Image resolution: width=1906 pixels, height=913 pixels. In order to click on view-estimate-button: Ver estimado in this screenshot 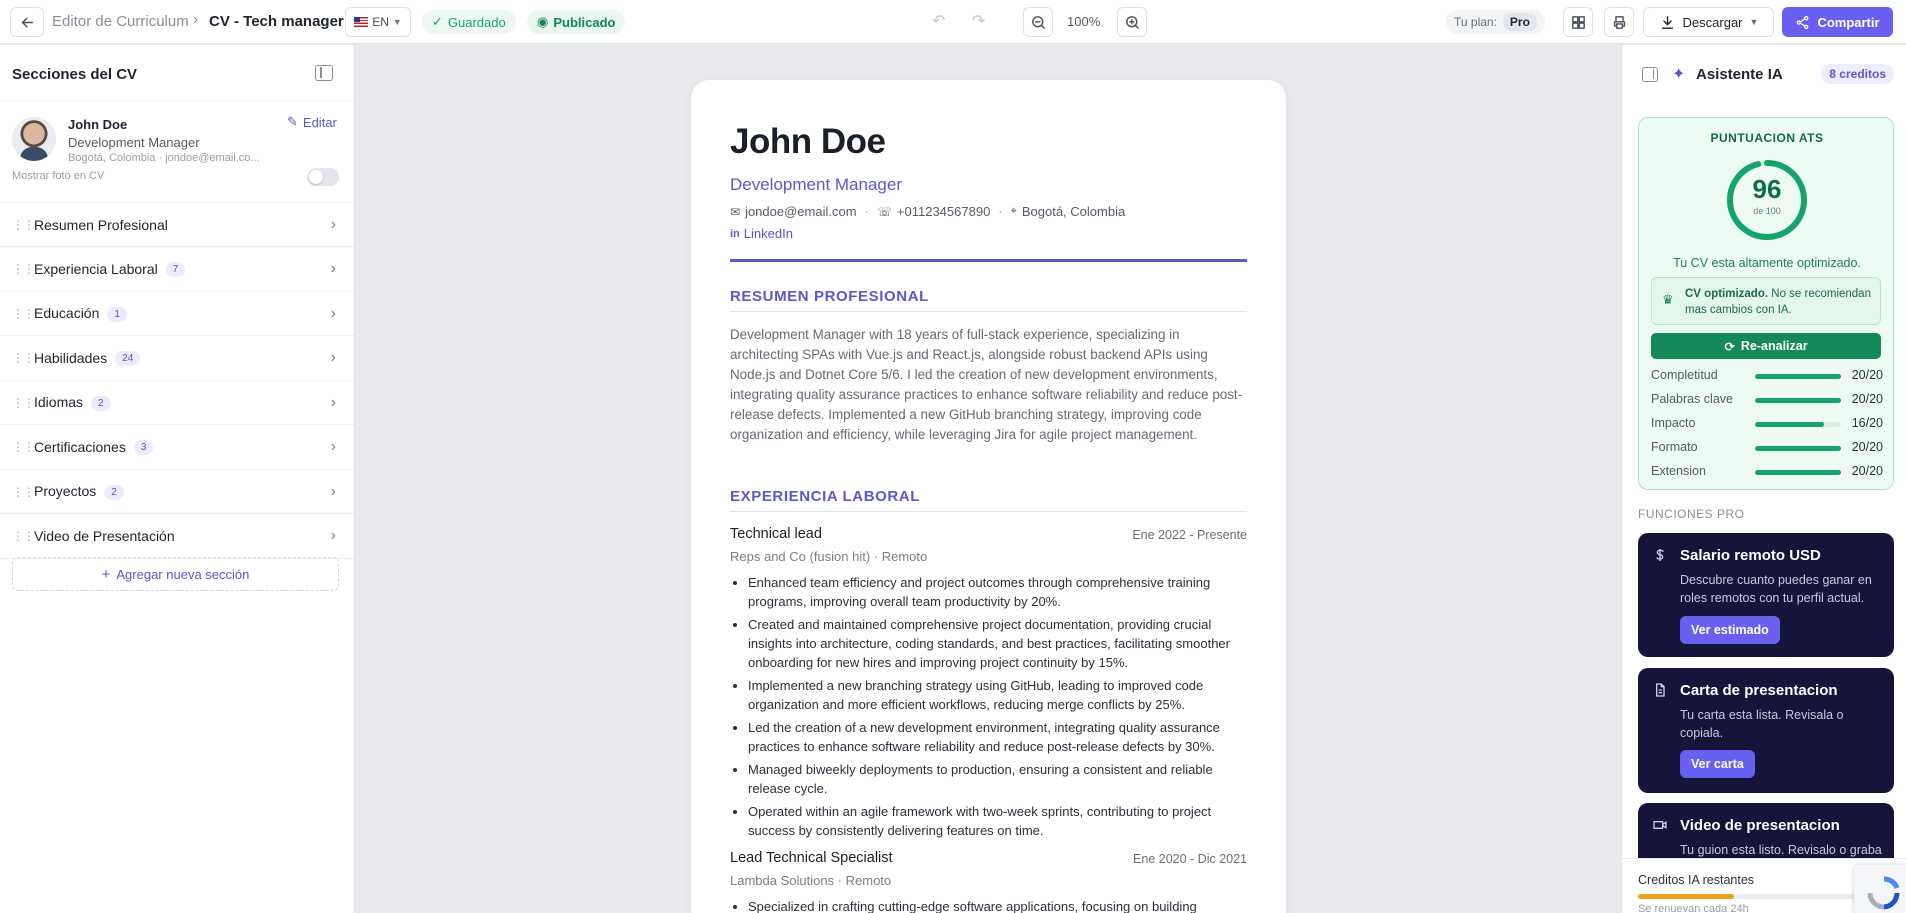, I will do `click(1730, 630)`.